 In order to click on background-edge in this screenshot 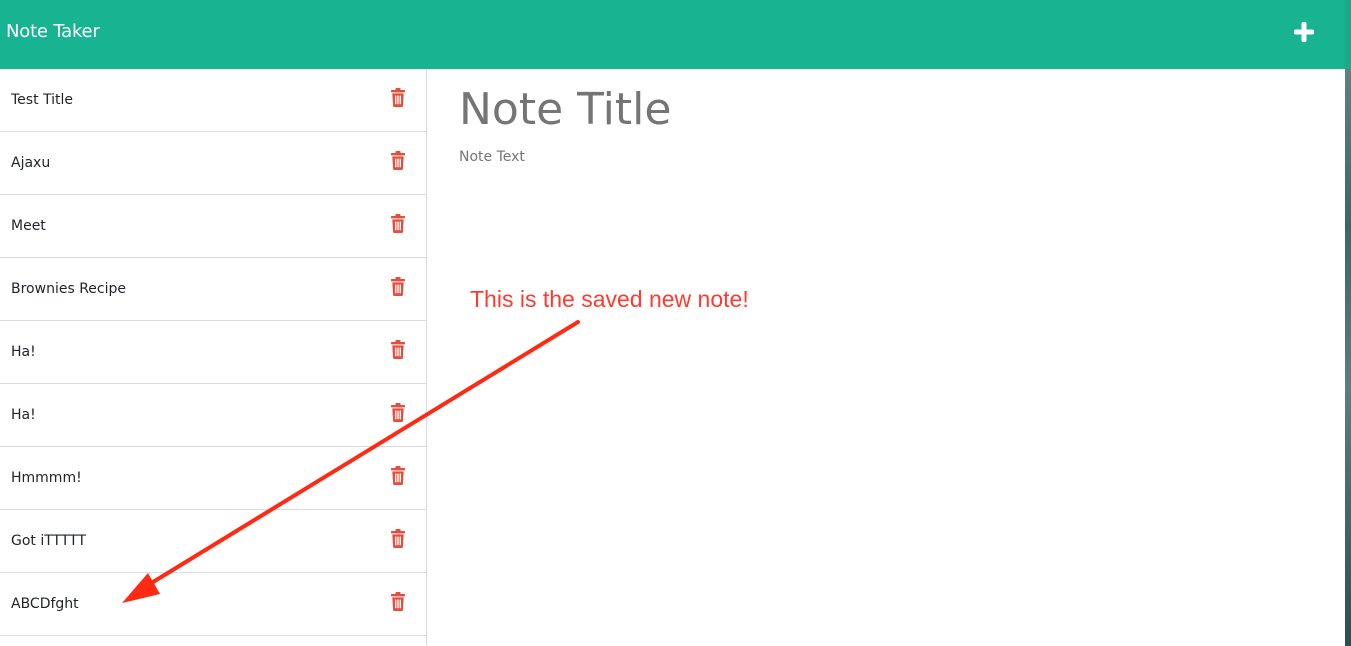, I will do `click(1348, 323)`.